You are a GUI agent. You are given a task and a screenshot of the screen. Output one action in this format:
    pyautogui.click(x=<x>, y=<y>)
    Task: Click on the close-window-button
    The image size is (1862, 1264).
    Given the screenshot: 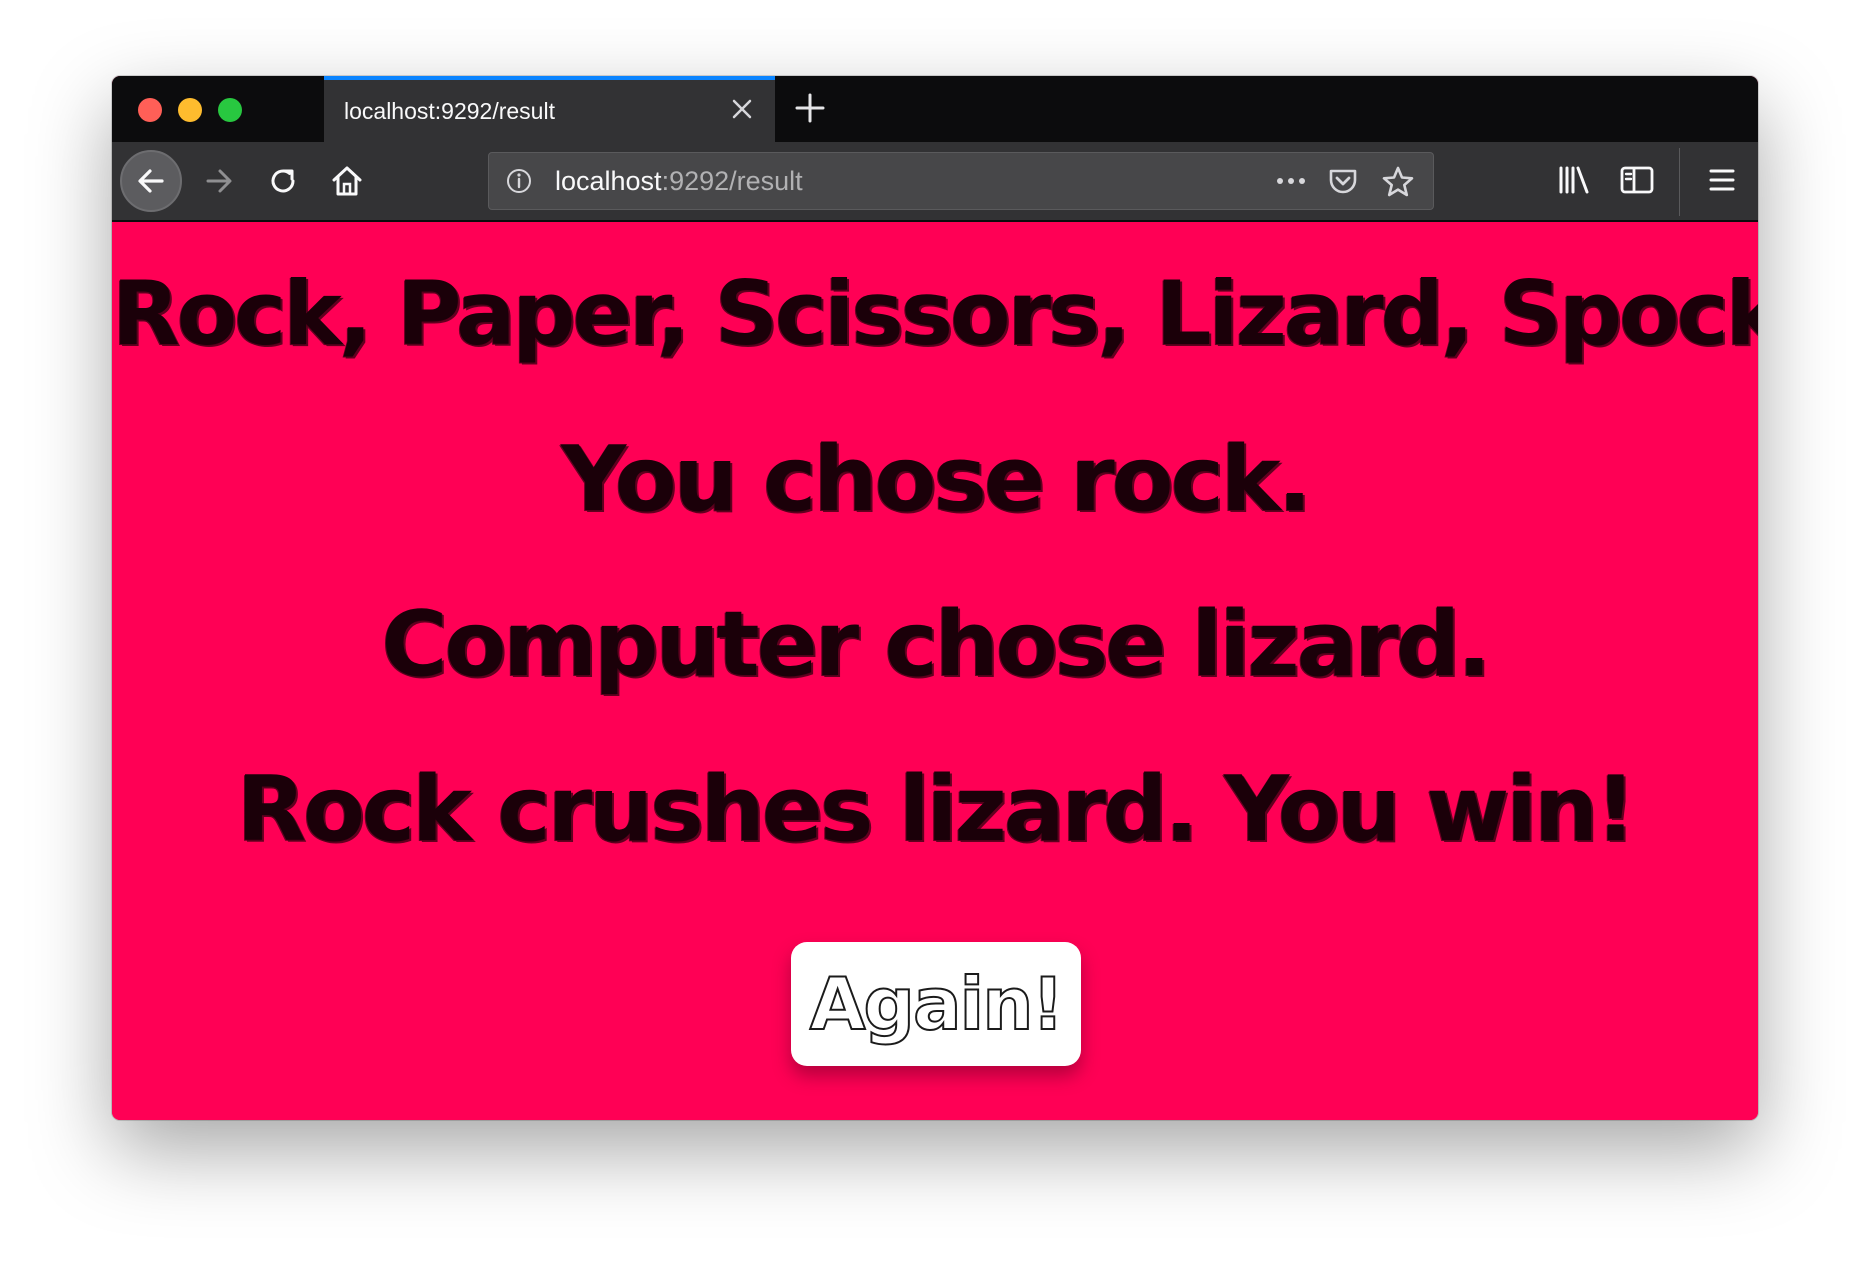 What is the action you would take?
    pyautogui.click(x=150, y=110)
    